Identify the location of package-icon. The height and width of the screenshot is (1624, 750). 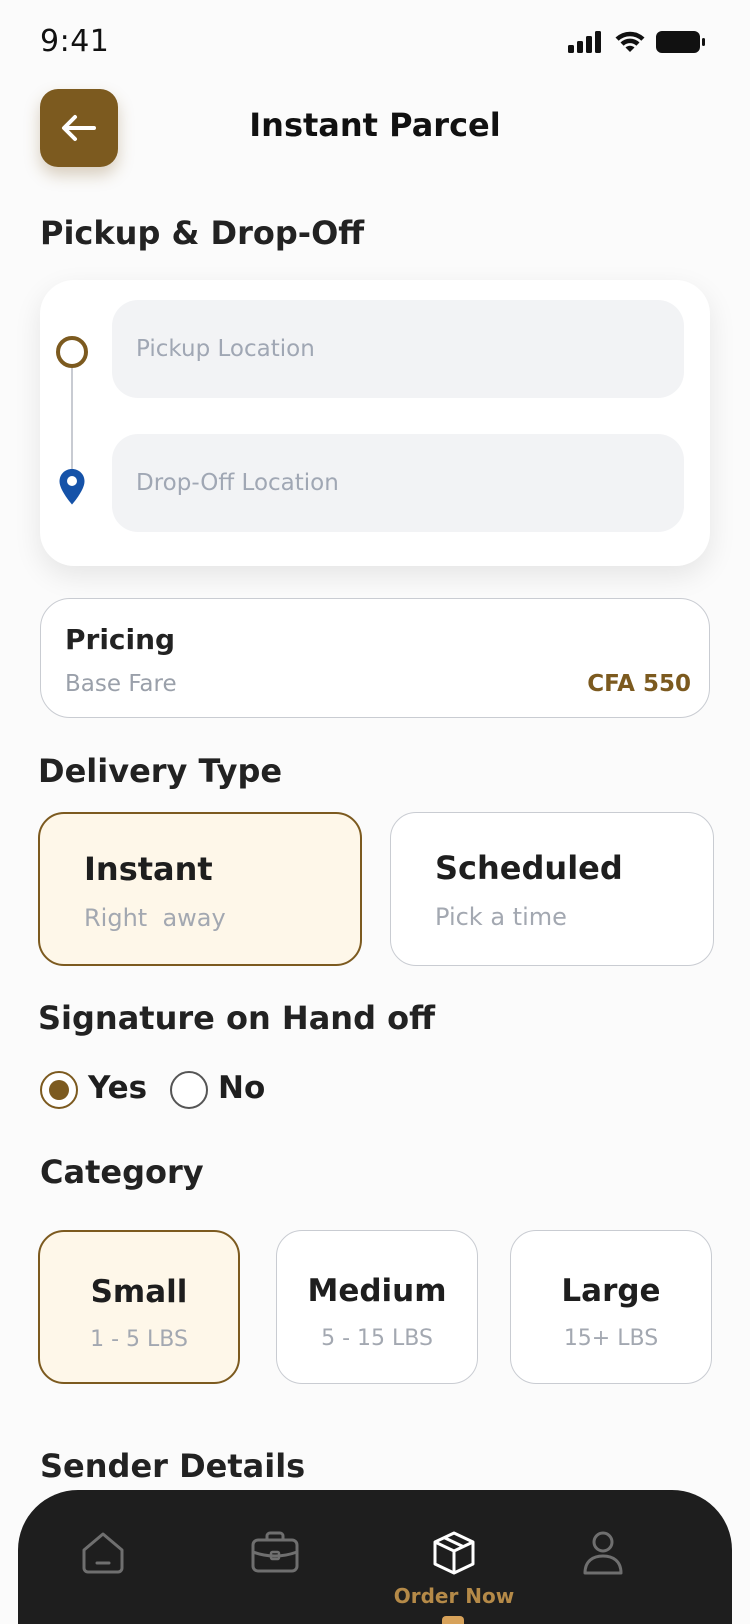
(454, 1553).